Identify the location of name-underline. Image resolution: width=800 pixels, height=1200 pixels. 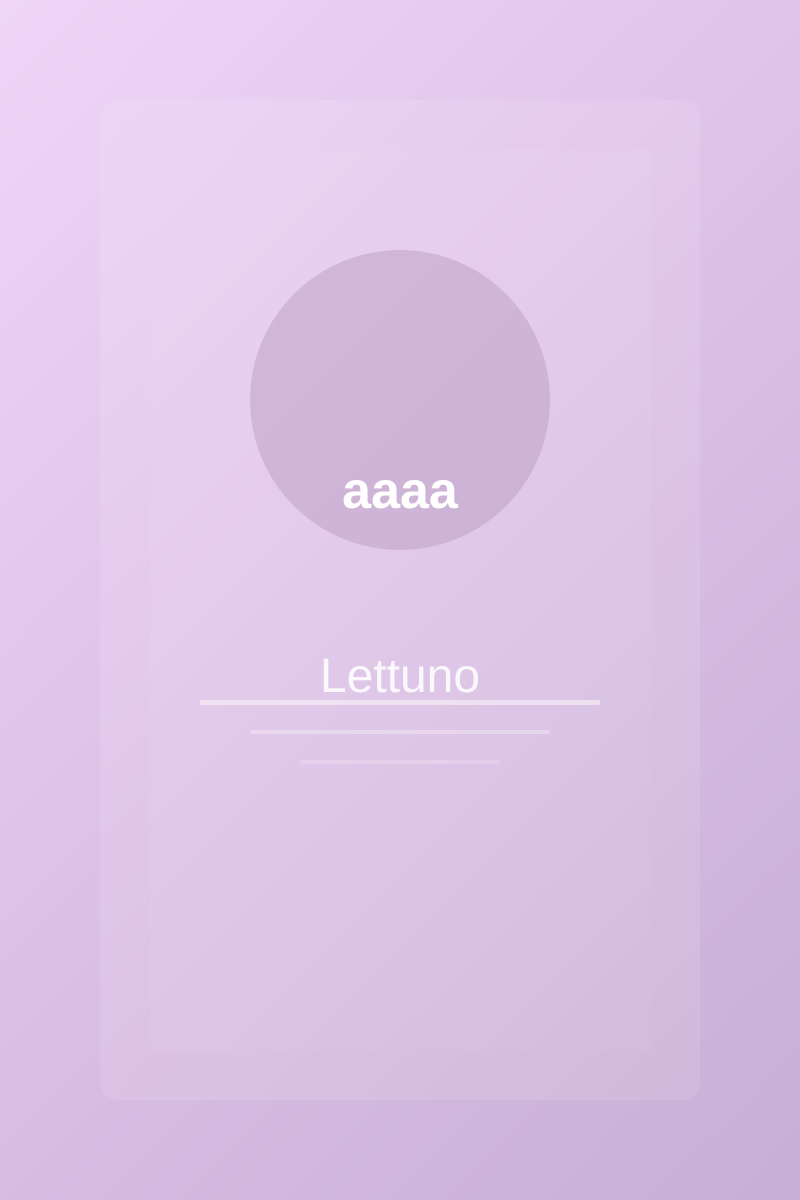
(400, 702).